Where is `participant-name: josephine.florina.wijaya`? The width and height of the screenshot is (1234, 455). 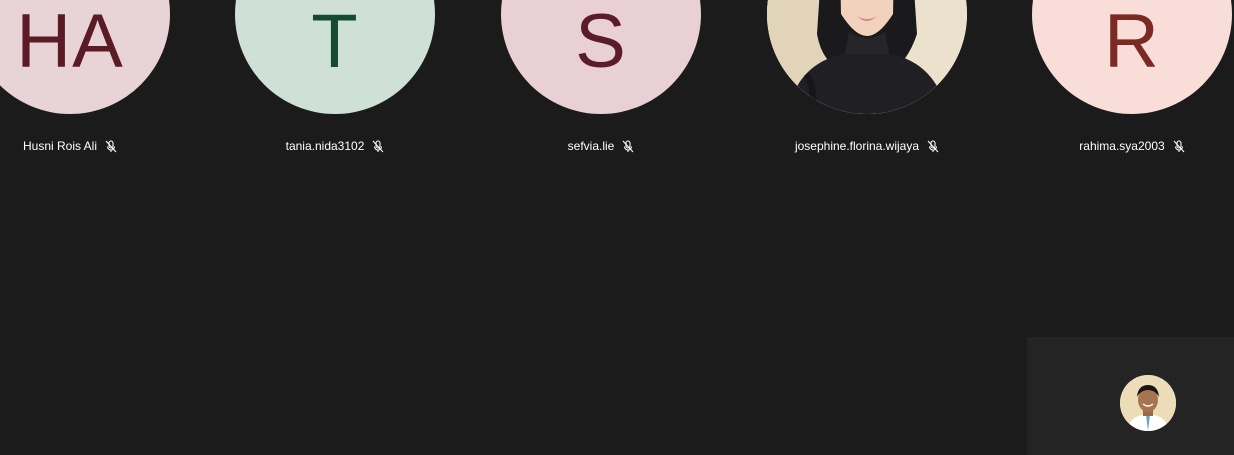 participant-name: josephine.florina.wijaya is located at coordinates (857, 146).